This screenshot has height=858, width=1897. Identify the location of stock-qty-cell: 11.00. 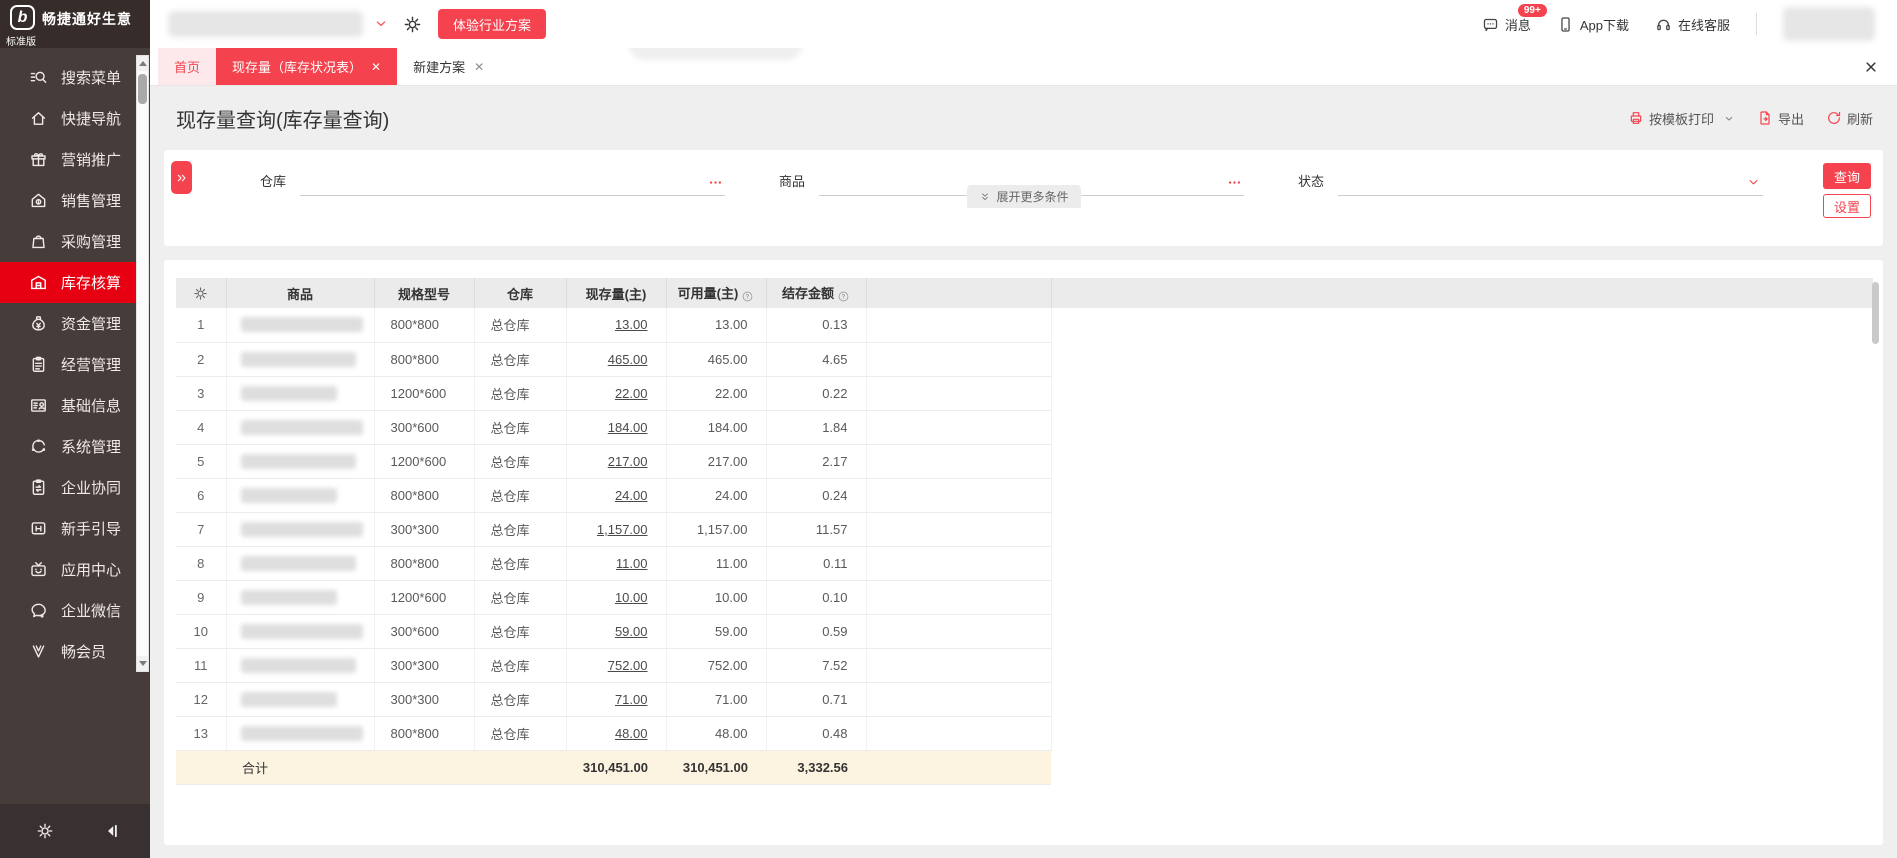
(616, 563).